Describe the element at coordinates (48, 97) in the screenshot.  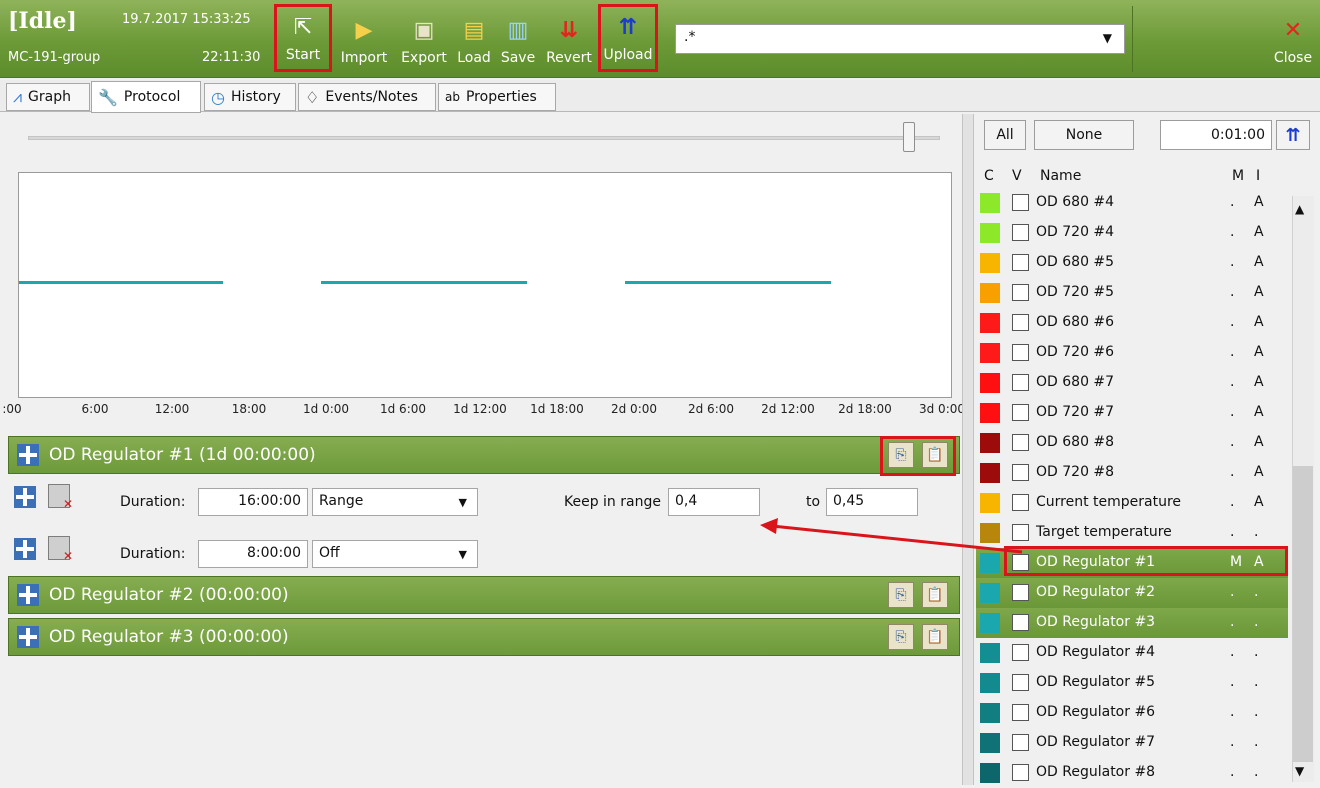
I see `tab-graph: ⩘ Graph` at that location.